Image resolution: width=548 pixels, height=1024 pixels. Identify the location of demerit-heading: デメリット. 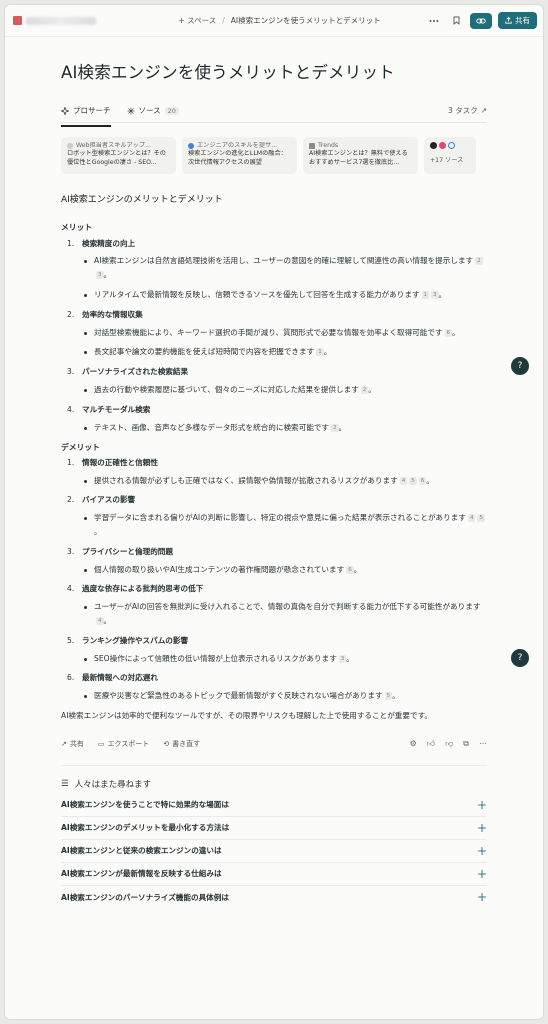
(80, 447).